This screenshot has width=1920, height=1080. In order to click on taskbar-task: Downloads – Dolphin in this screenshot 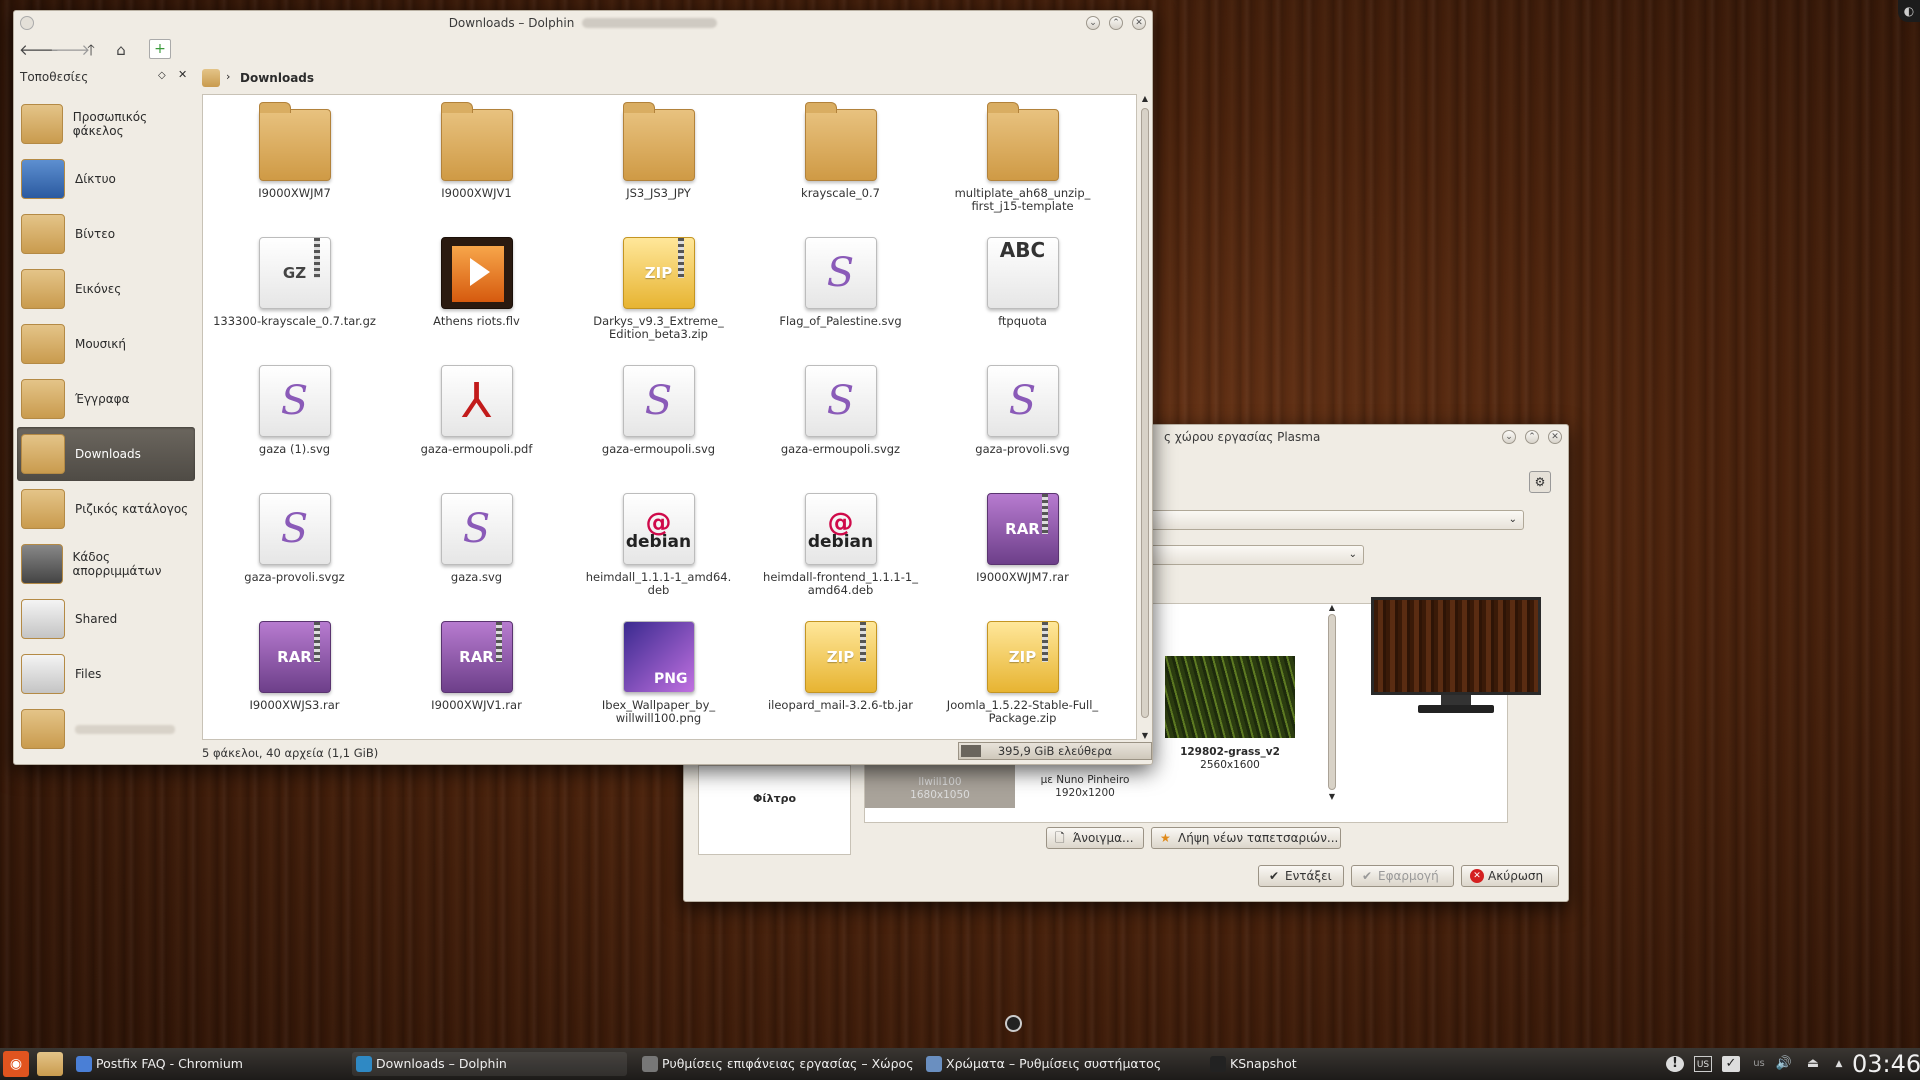, I will do `click(489, 1064)`.